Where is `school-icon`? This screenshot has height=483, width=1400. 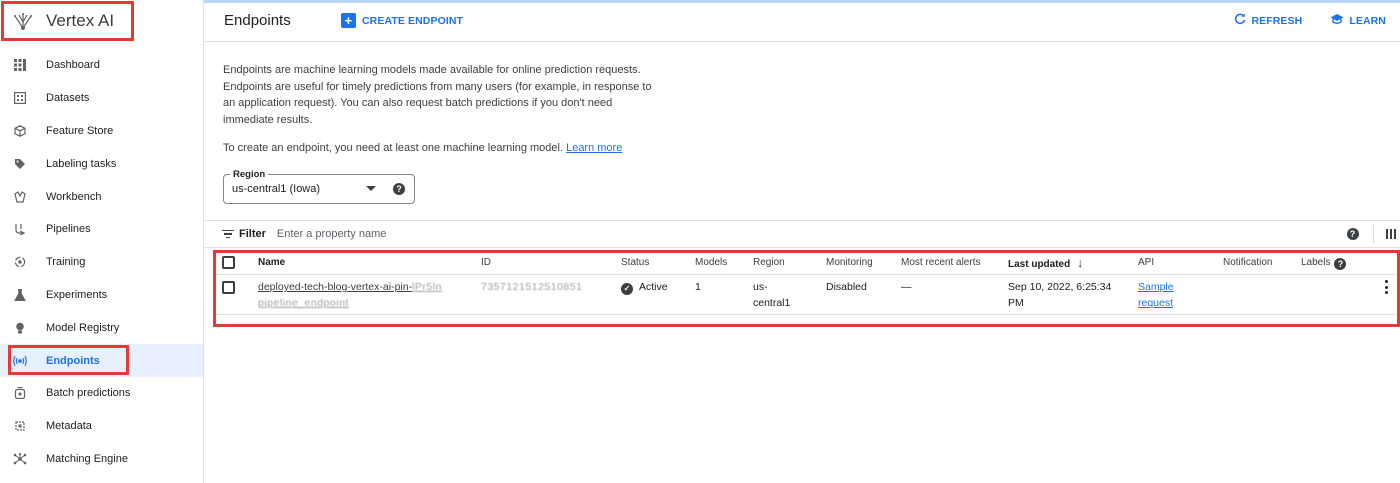 school-icon is located at coordinates (1337, 20).